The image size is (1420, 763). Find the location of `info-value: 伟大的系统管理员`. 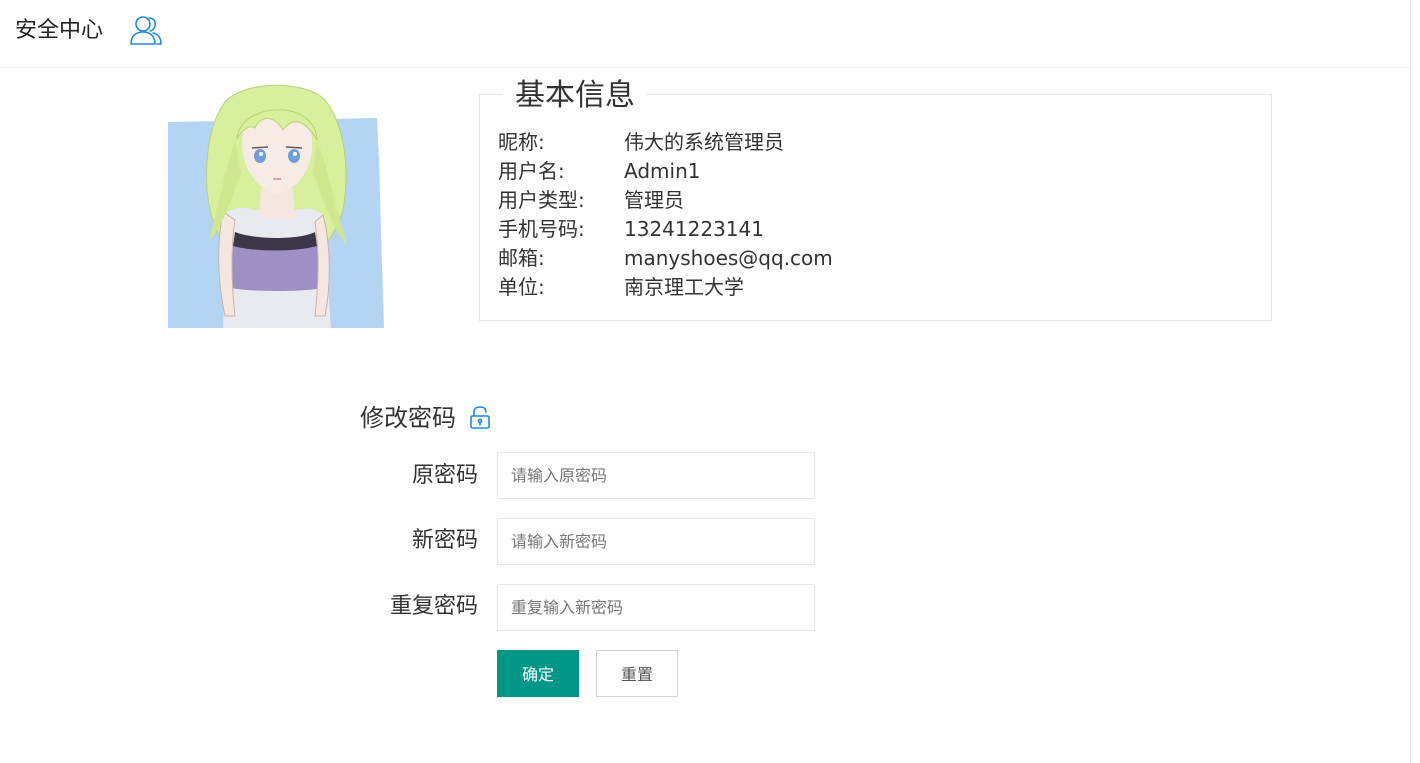

info-value: 伟大的系统管理员 is located at coordinates (704, 142).